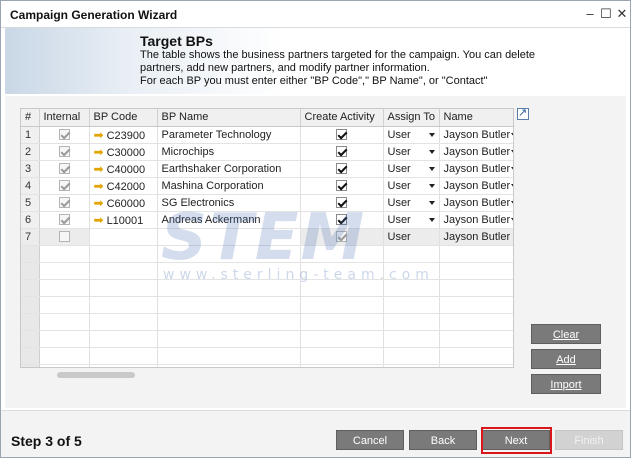 Image resolution: width=631 pixels, height=458 pixels. Describe the element at coordinates (123, 186) in the screenshot. I see `bp-code-cell: ➡ C42000` at that location.